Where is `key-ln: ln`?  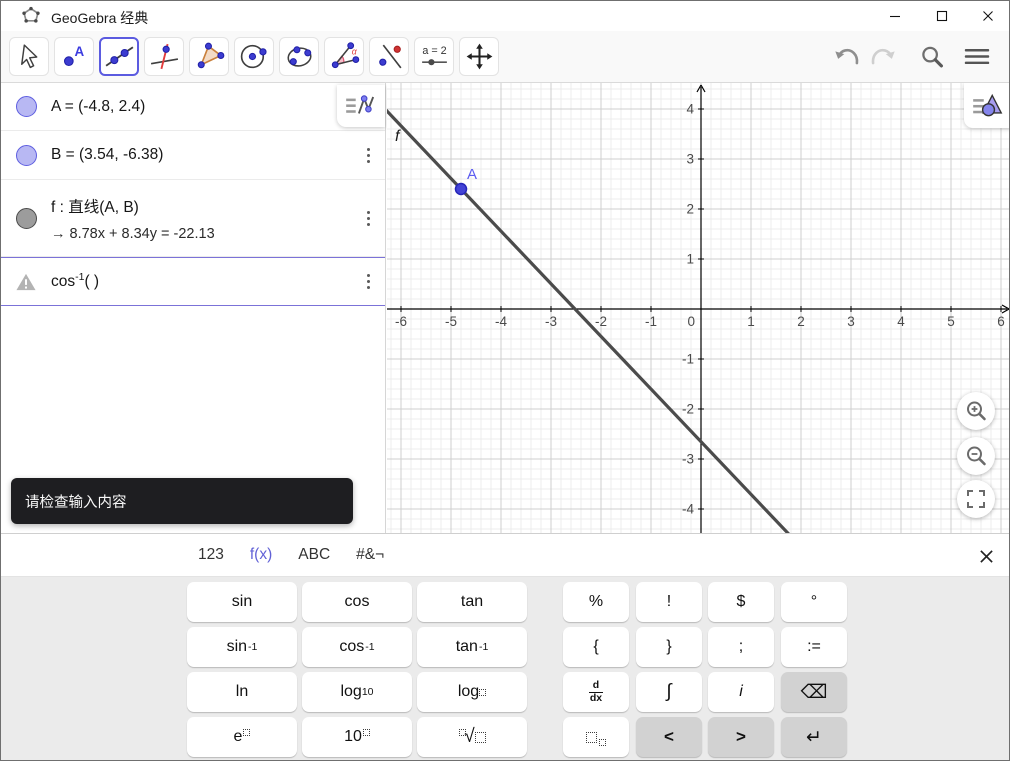
key-ln: ln is located at coordinates (242, 692).